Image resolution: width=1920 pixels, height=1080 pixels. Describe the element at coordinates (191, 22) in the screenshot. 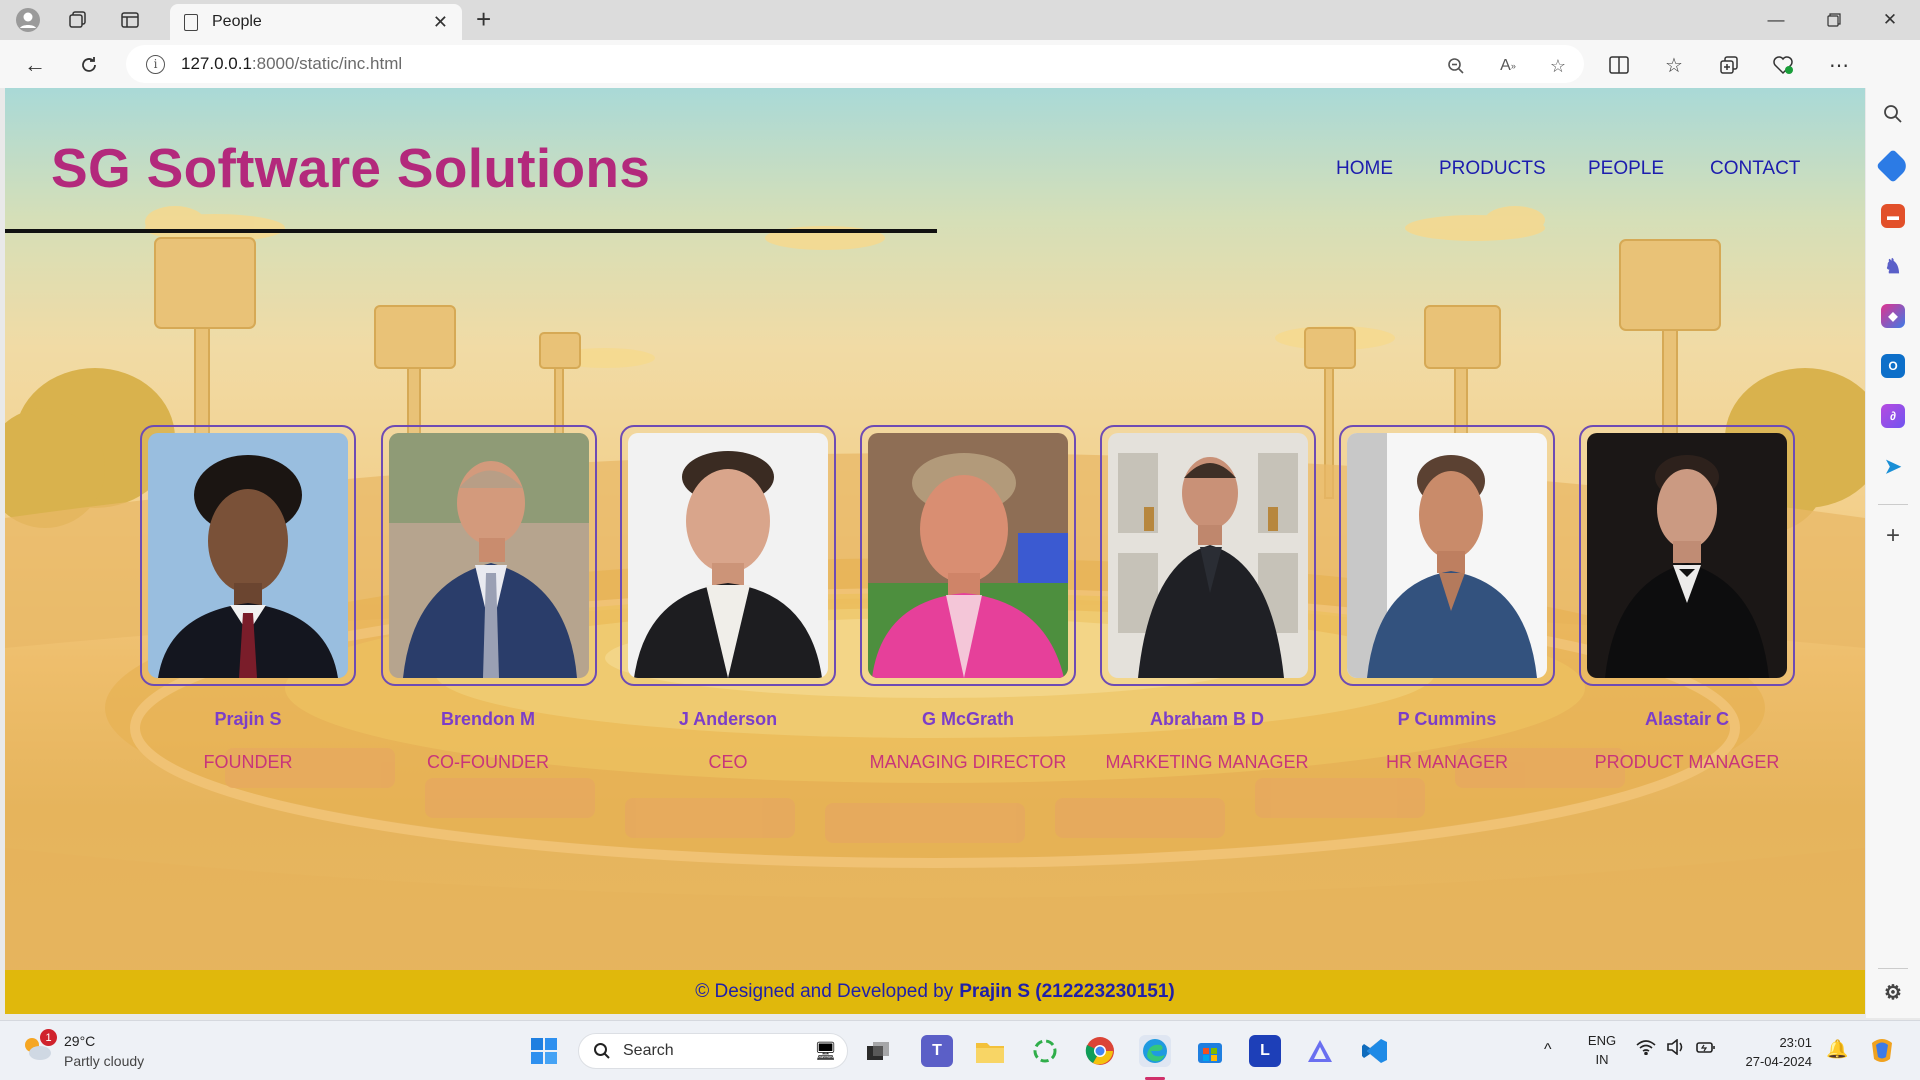

I see `page-icon` at that location.